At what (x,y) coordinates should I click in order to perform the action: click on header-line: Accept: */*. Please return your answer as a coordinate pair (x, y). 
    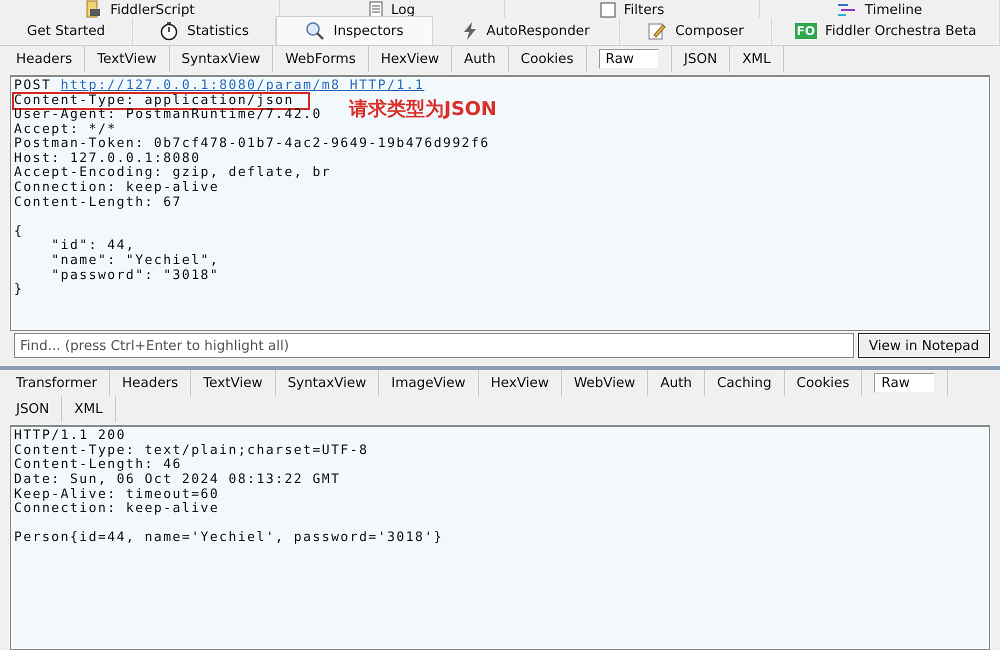
    Looking at the image, I should click on (65, 129).